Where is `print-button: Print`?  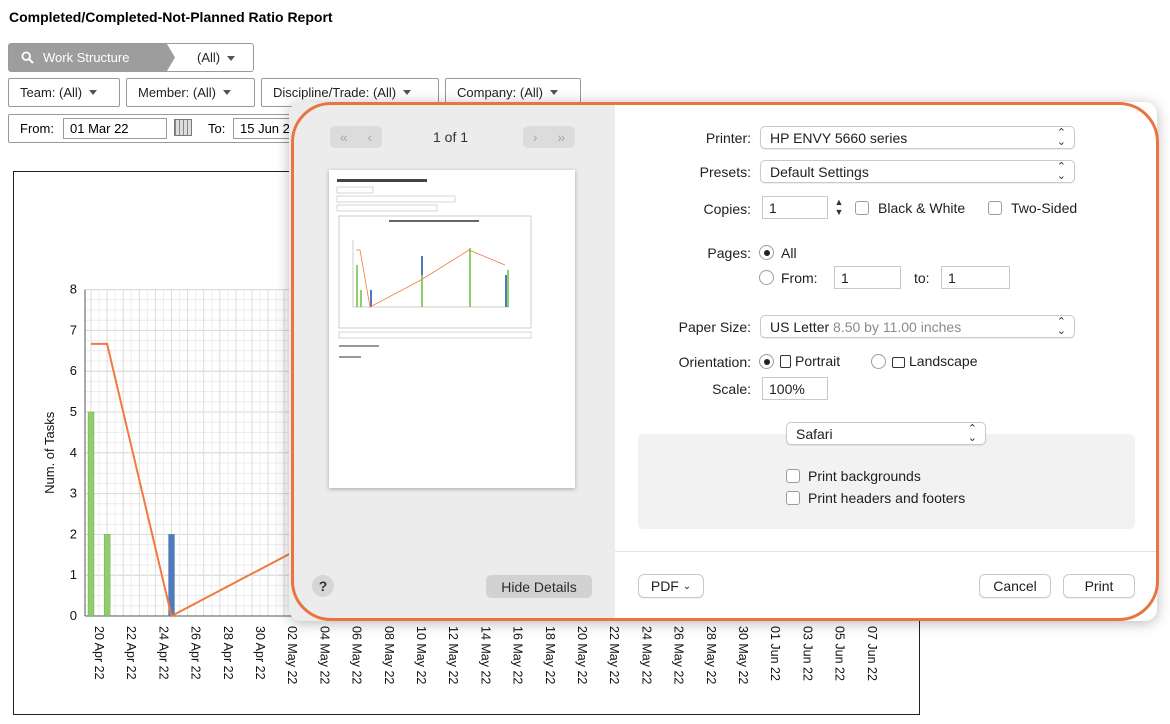 print-button: Print is located at coordinates (1099, 586).